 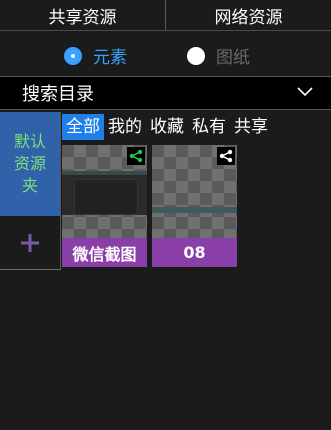 I want to click on filter-tabs: 全部 我的 收藏 私有 共享, so click(x=167, y=127).